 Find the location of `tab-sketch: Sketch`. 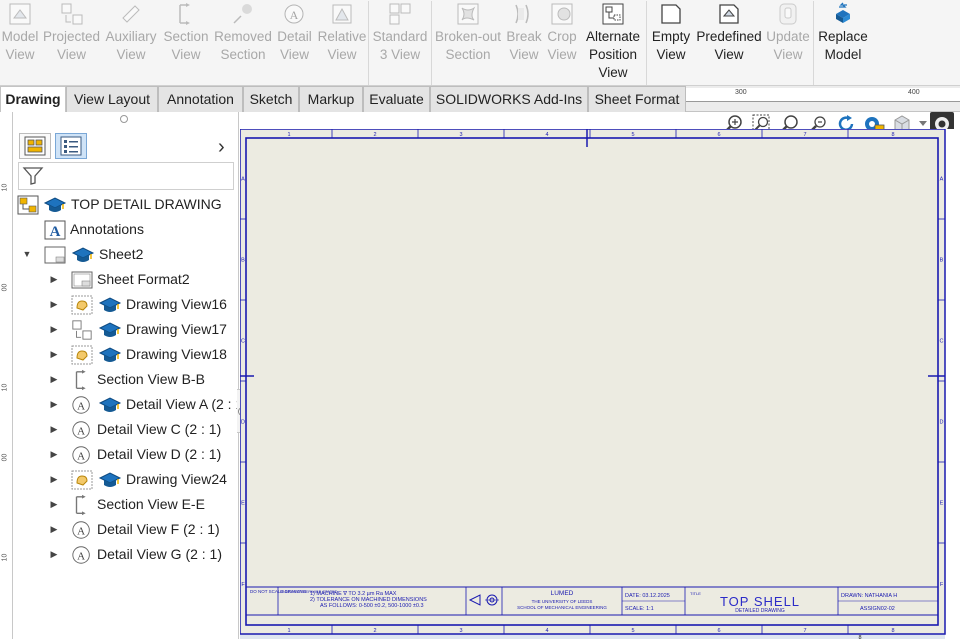

tab-sketch: Sketch is located at coordinates (271, 99).